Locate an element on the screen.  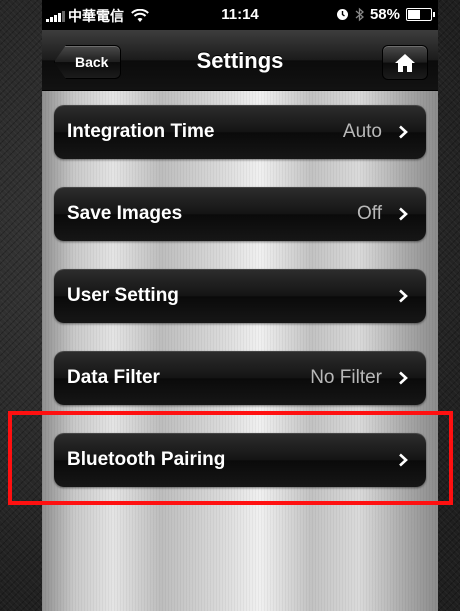
setting-label: User Setting is located at coordinates (123, 295).